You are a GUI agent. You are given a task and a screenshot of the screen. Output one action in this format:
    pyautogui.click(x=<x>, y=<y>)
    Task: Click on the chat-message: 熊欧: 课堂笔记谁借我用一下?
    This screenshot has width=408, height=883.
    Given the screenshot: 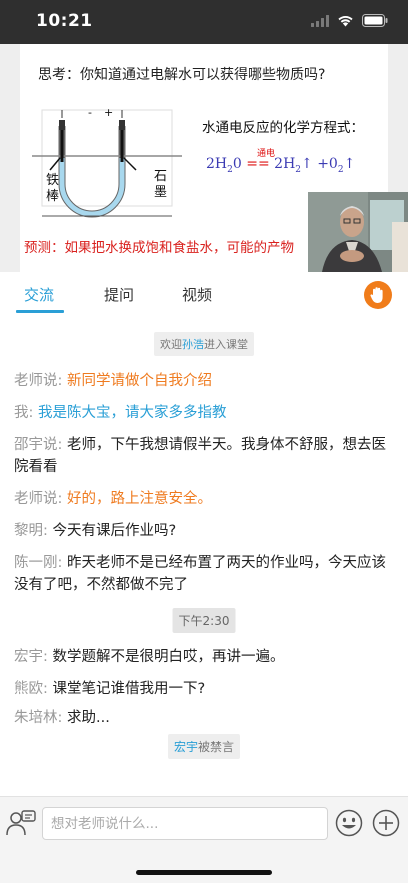 What is the action you would take?
    pyautogui.click(x=205, y=689)
    